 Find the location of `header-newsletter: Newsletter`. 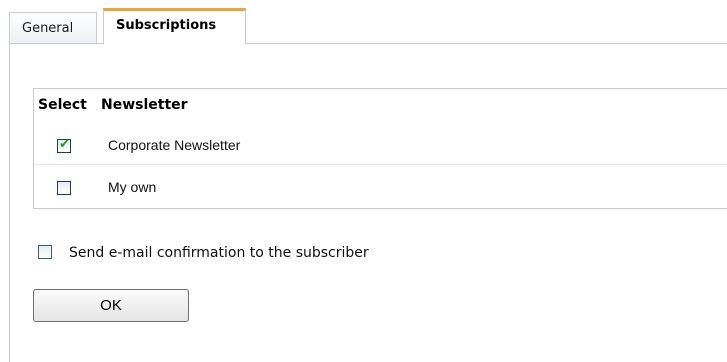

header-newsletter: Newsletter is located at coordinates (144, 105).